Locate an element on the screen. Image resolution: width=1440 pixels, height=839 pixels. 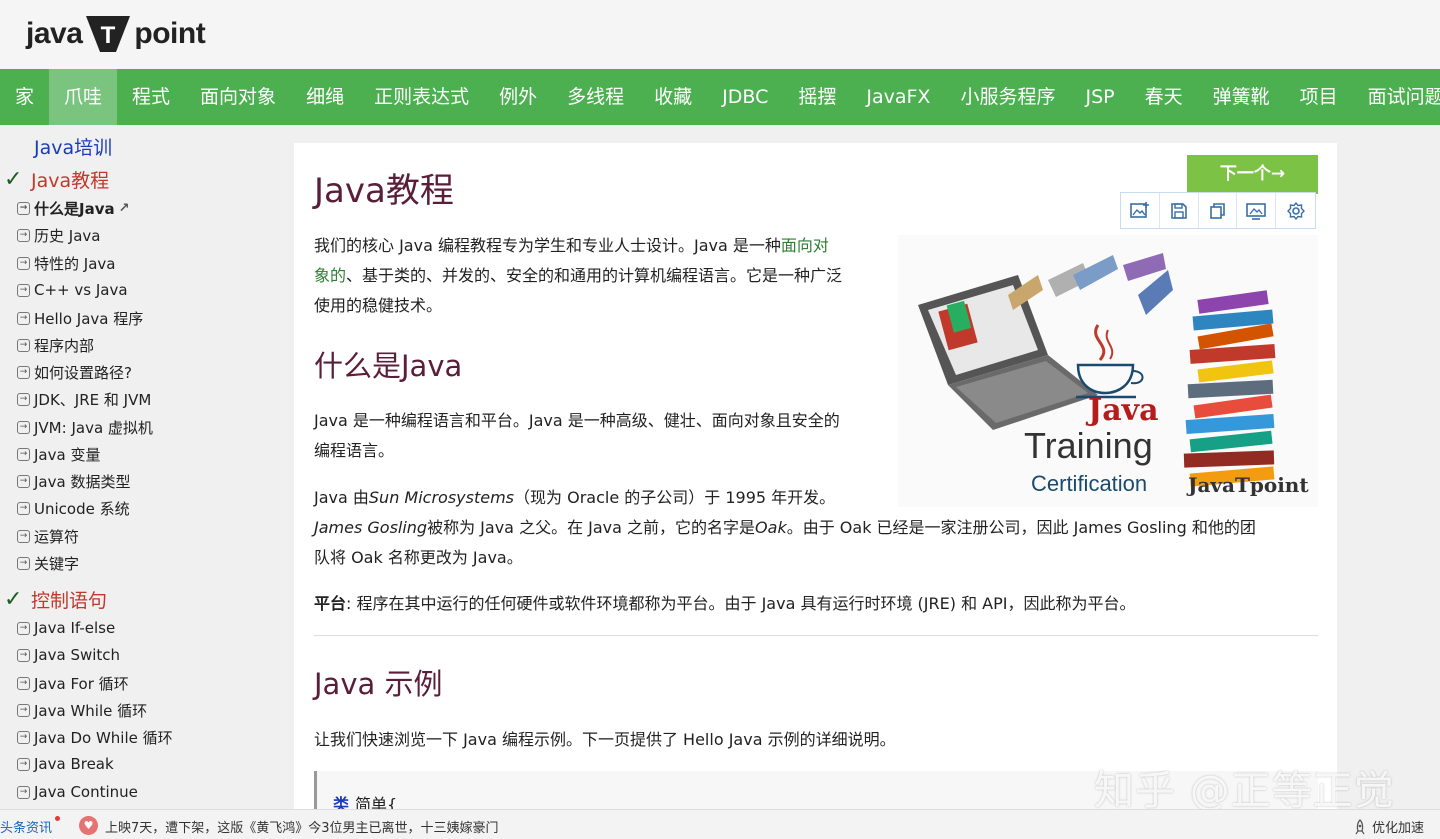
sidebar-item: → Unicode 系统 is located at coordinates (73, 508).